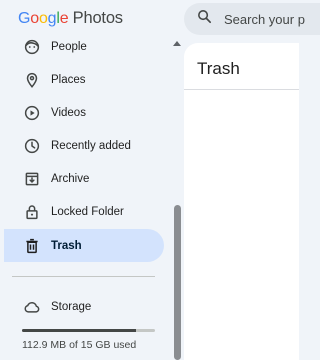 The height and width of the screenshot is (360, 320). I want to click on search-input-placeholder: Search your p, so click(264, 19).